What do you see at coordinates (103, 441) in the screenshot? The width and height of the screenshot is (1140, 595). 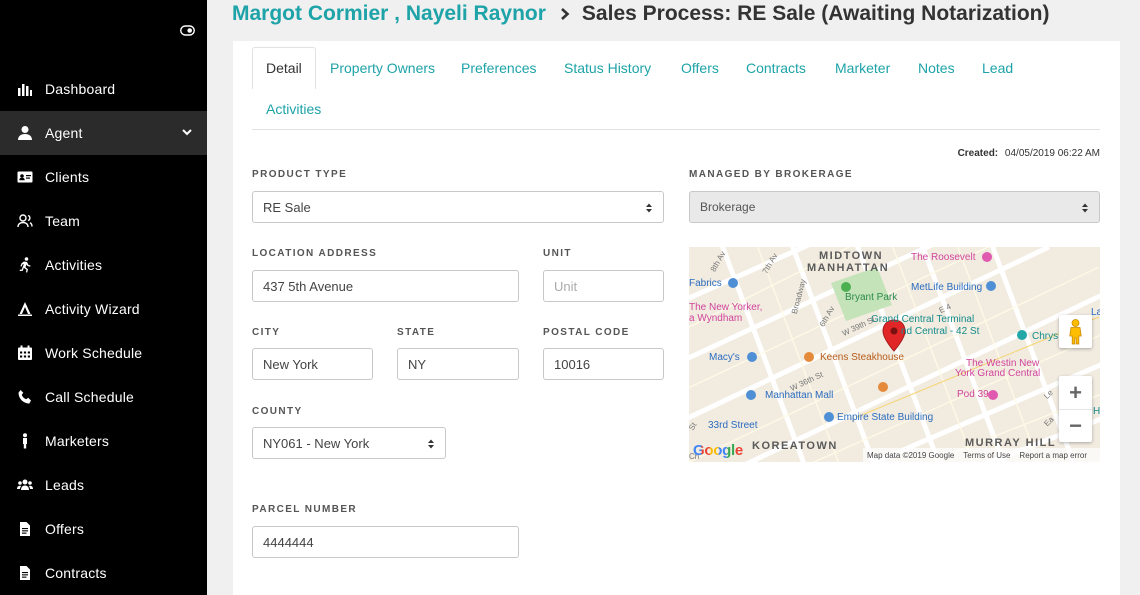 I see `sidebar-item-marketers: Marketers` at bounding box center [103, 441].